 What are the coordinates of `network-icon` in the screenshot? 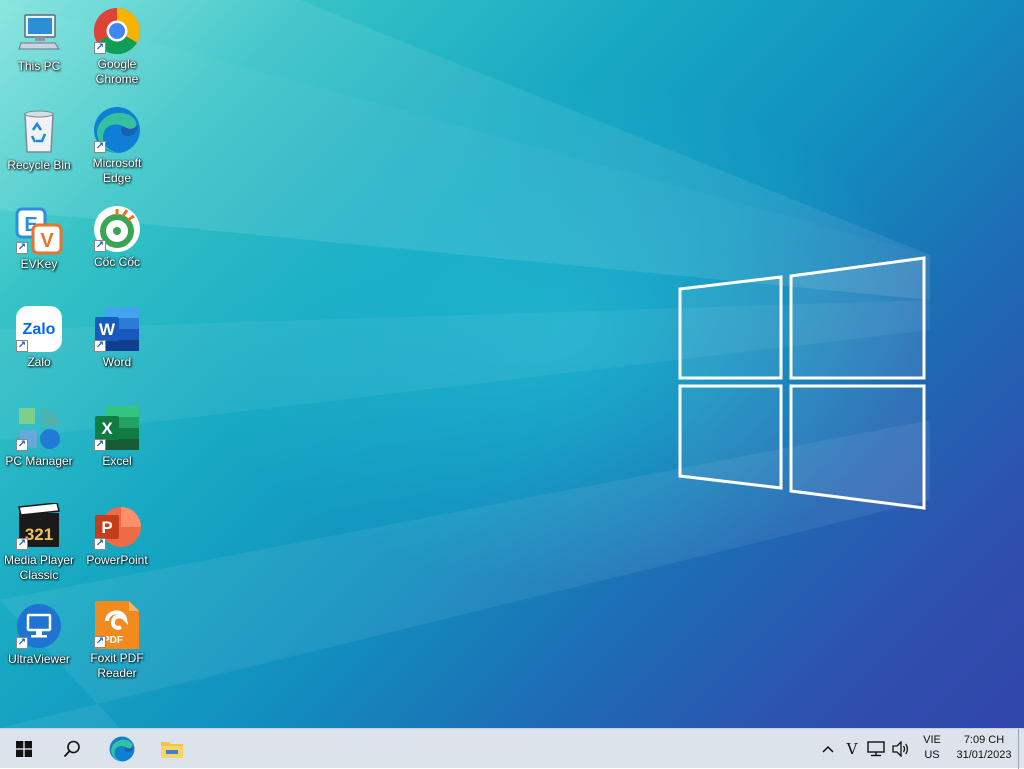 It's located at (876, 749).